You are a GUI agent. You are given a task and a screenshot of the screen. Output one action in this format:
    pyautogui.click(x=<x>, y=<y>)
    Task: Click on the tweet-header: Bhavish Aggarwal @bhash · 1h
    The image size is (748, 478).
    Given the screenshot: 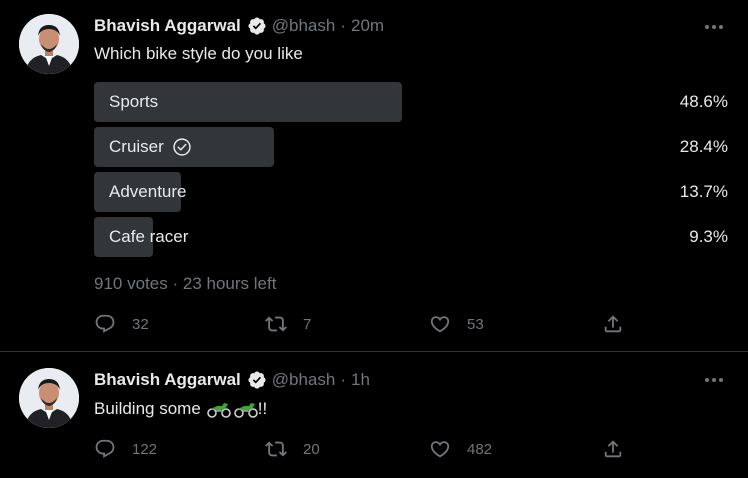 What is the action you would take?
    pyautogui.click(x=232, y=380)
    